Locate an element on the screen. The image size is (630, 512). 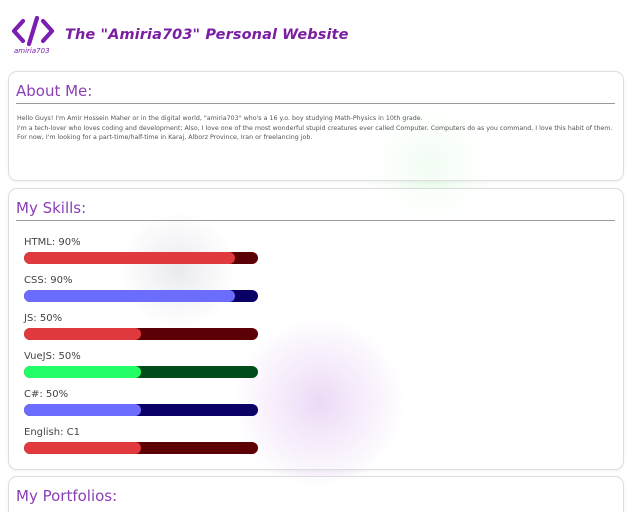
skill-css: CSS: 90% is located at coordinates (141, 288).